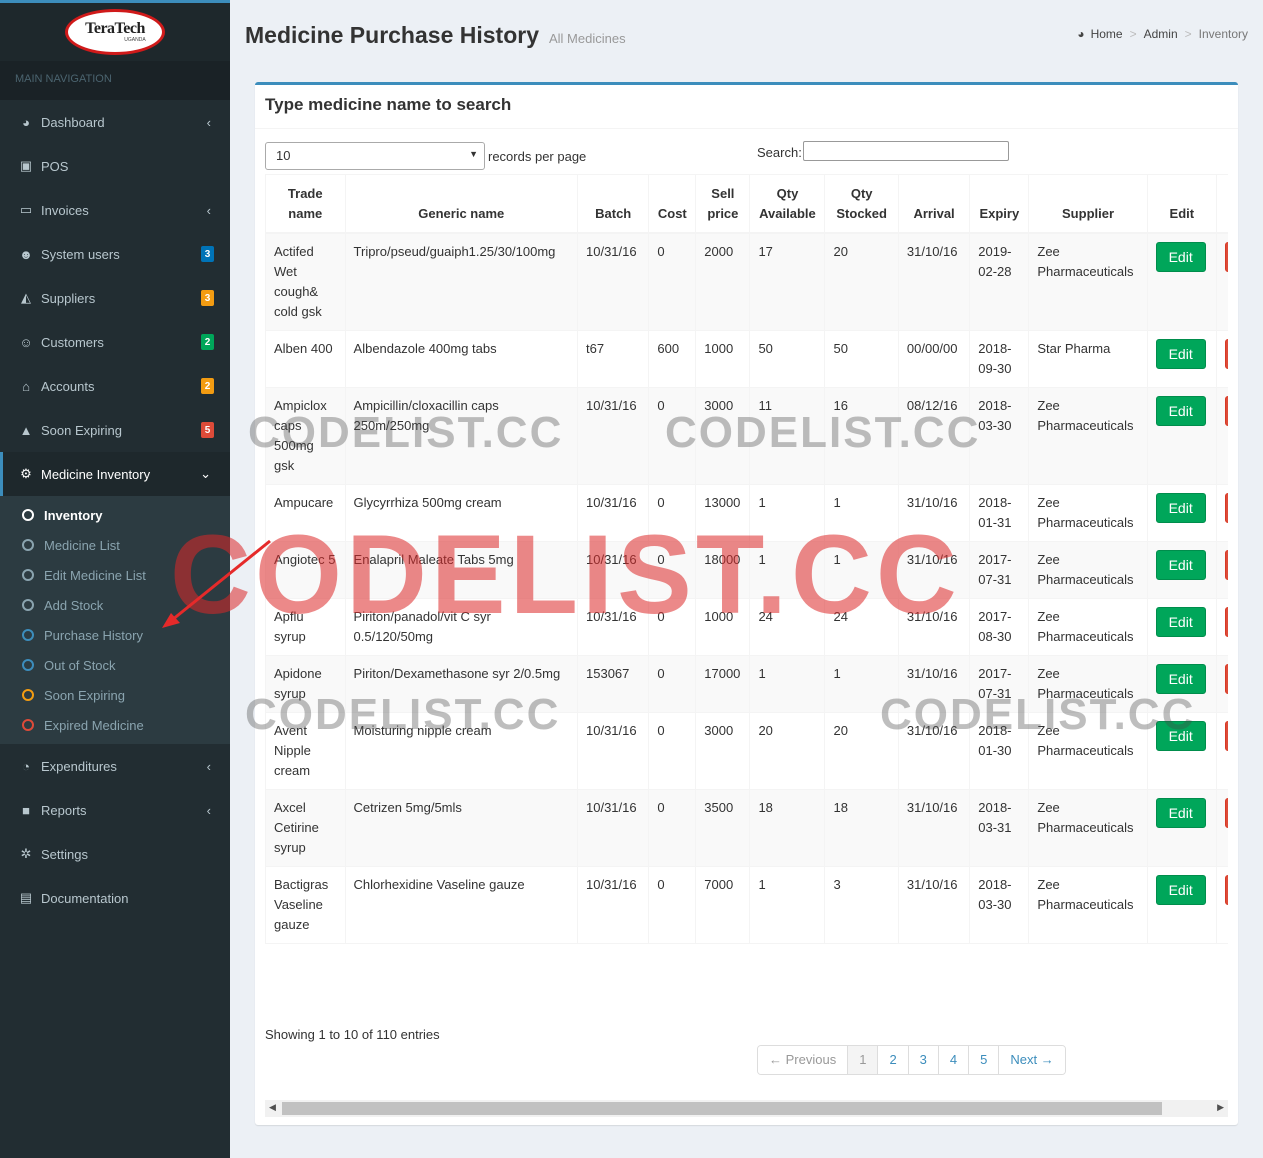 The image size is (1263, 1158). What do you see at coordinates (115, 810) in the screenshot?
I see `sidebar-item-reports: ■ Reports ‹` at bounding box center [115, 810].